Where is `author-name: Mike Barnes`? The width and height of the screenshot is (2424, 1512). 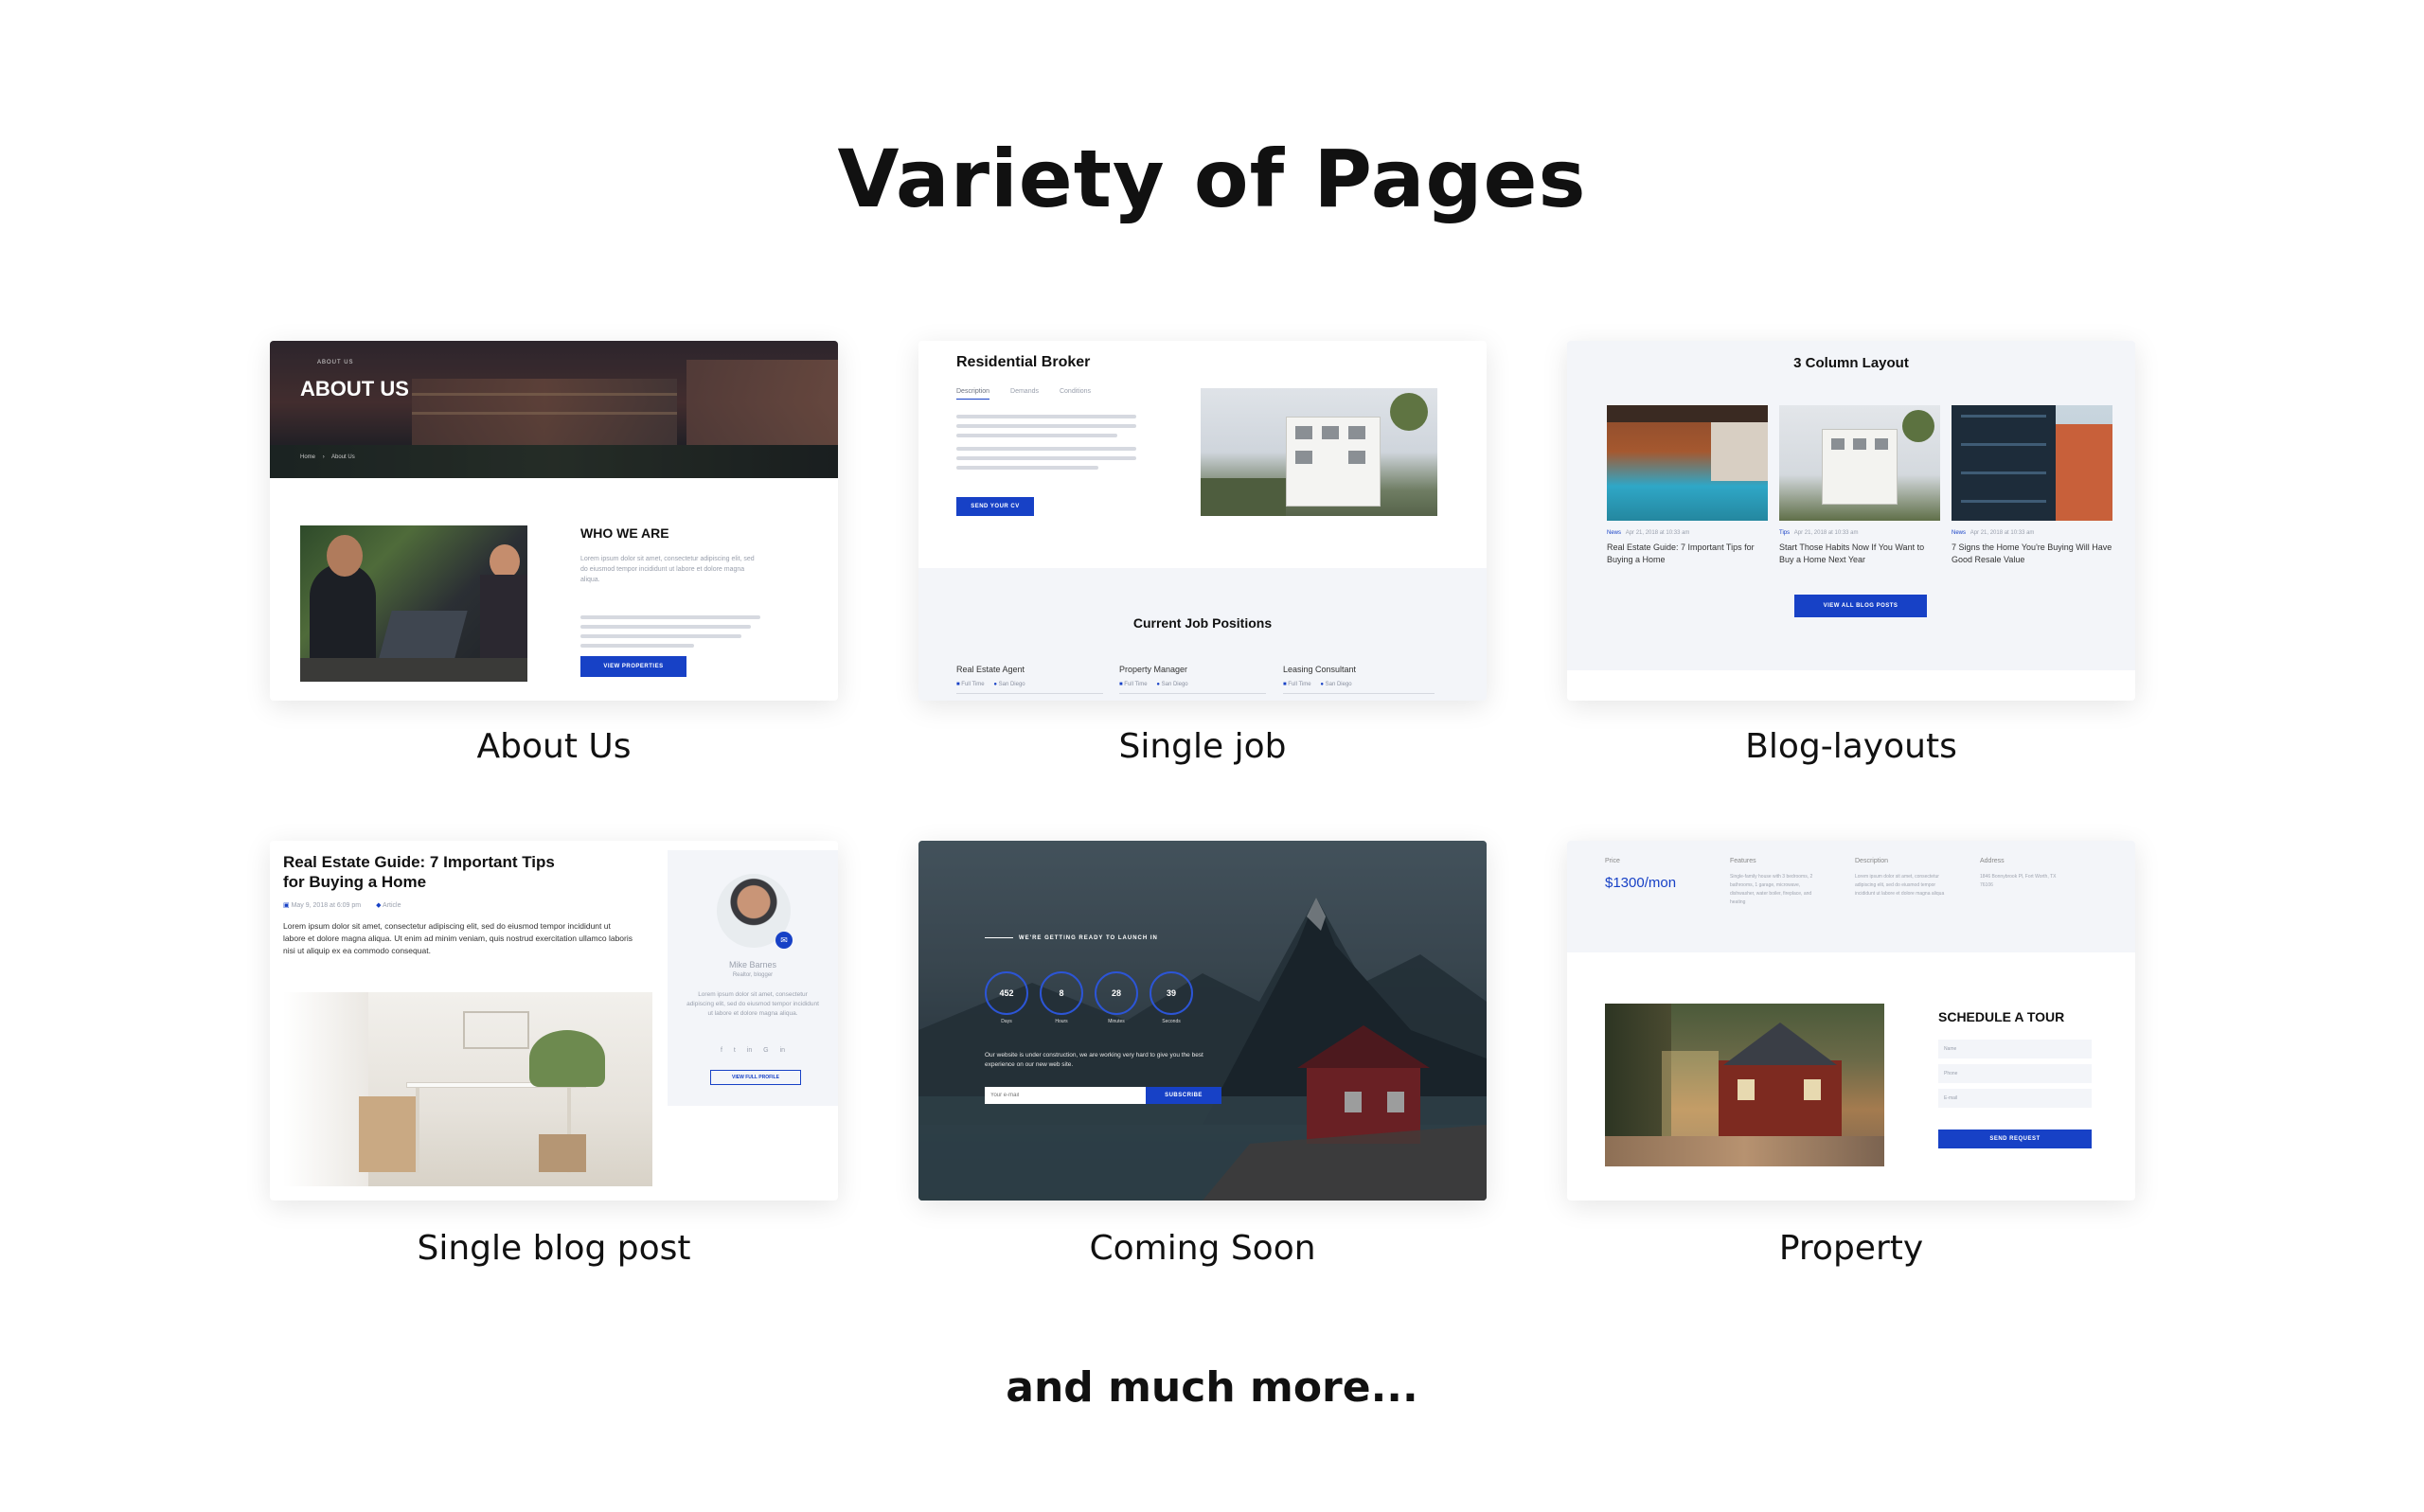
author-name: Mike Barnes is located at coordinates (752, 964).